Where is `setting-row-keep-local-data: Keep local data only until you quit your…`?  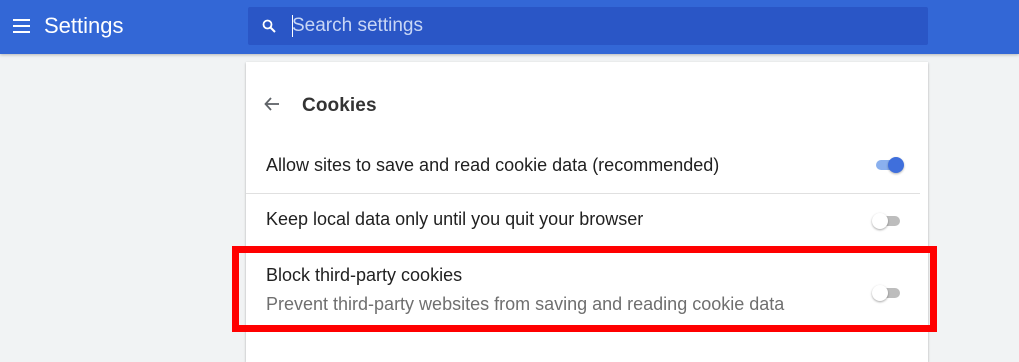
setting-row-keep-local-data: Keep local data only until you quit your… is located at coordinates (587, 220).